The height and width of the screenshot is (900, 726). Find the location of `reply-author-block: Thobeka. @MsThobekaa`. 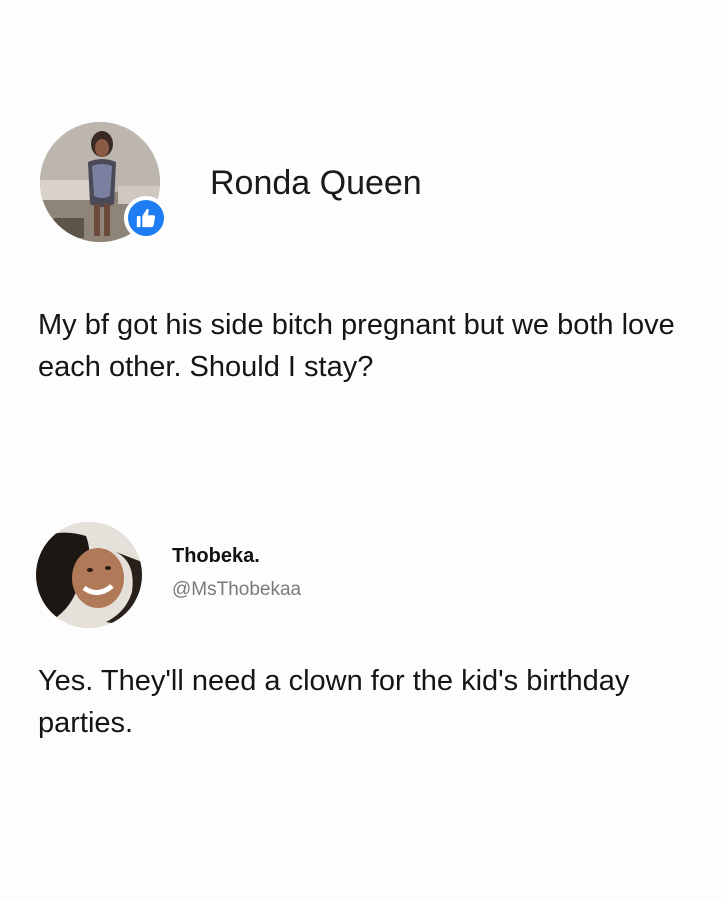

reply-author-block: Thobeka. @MsThobekaa is located at coordinates (236, 573).